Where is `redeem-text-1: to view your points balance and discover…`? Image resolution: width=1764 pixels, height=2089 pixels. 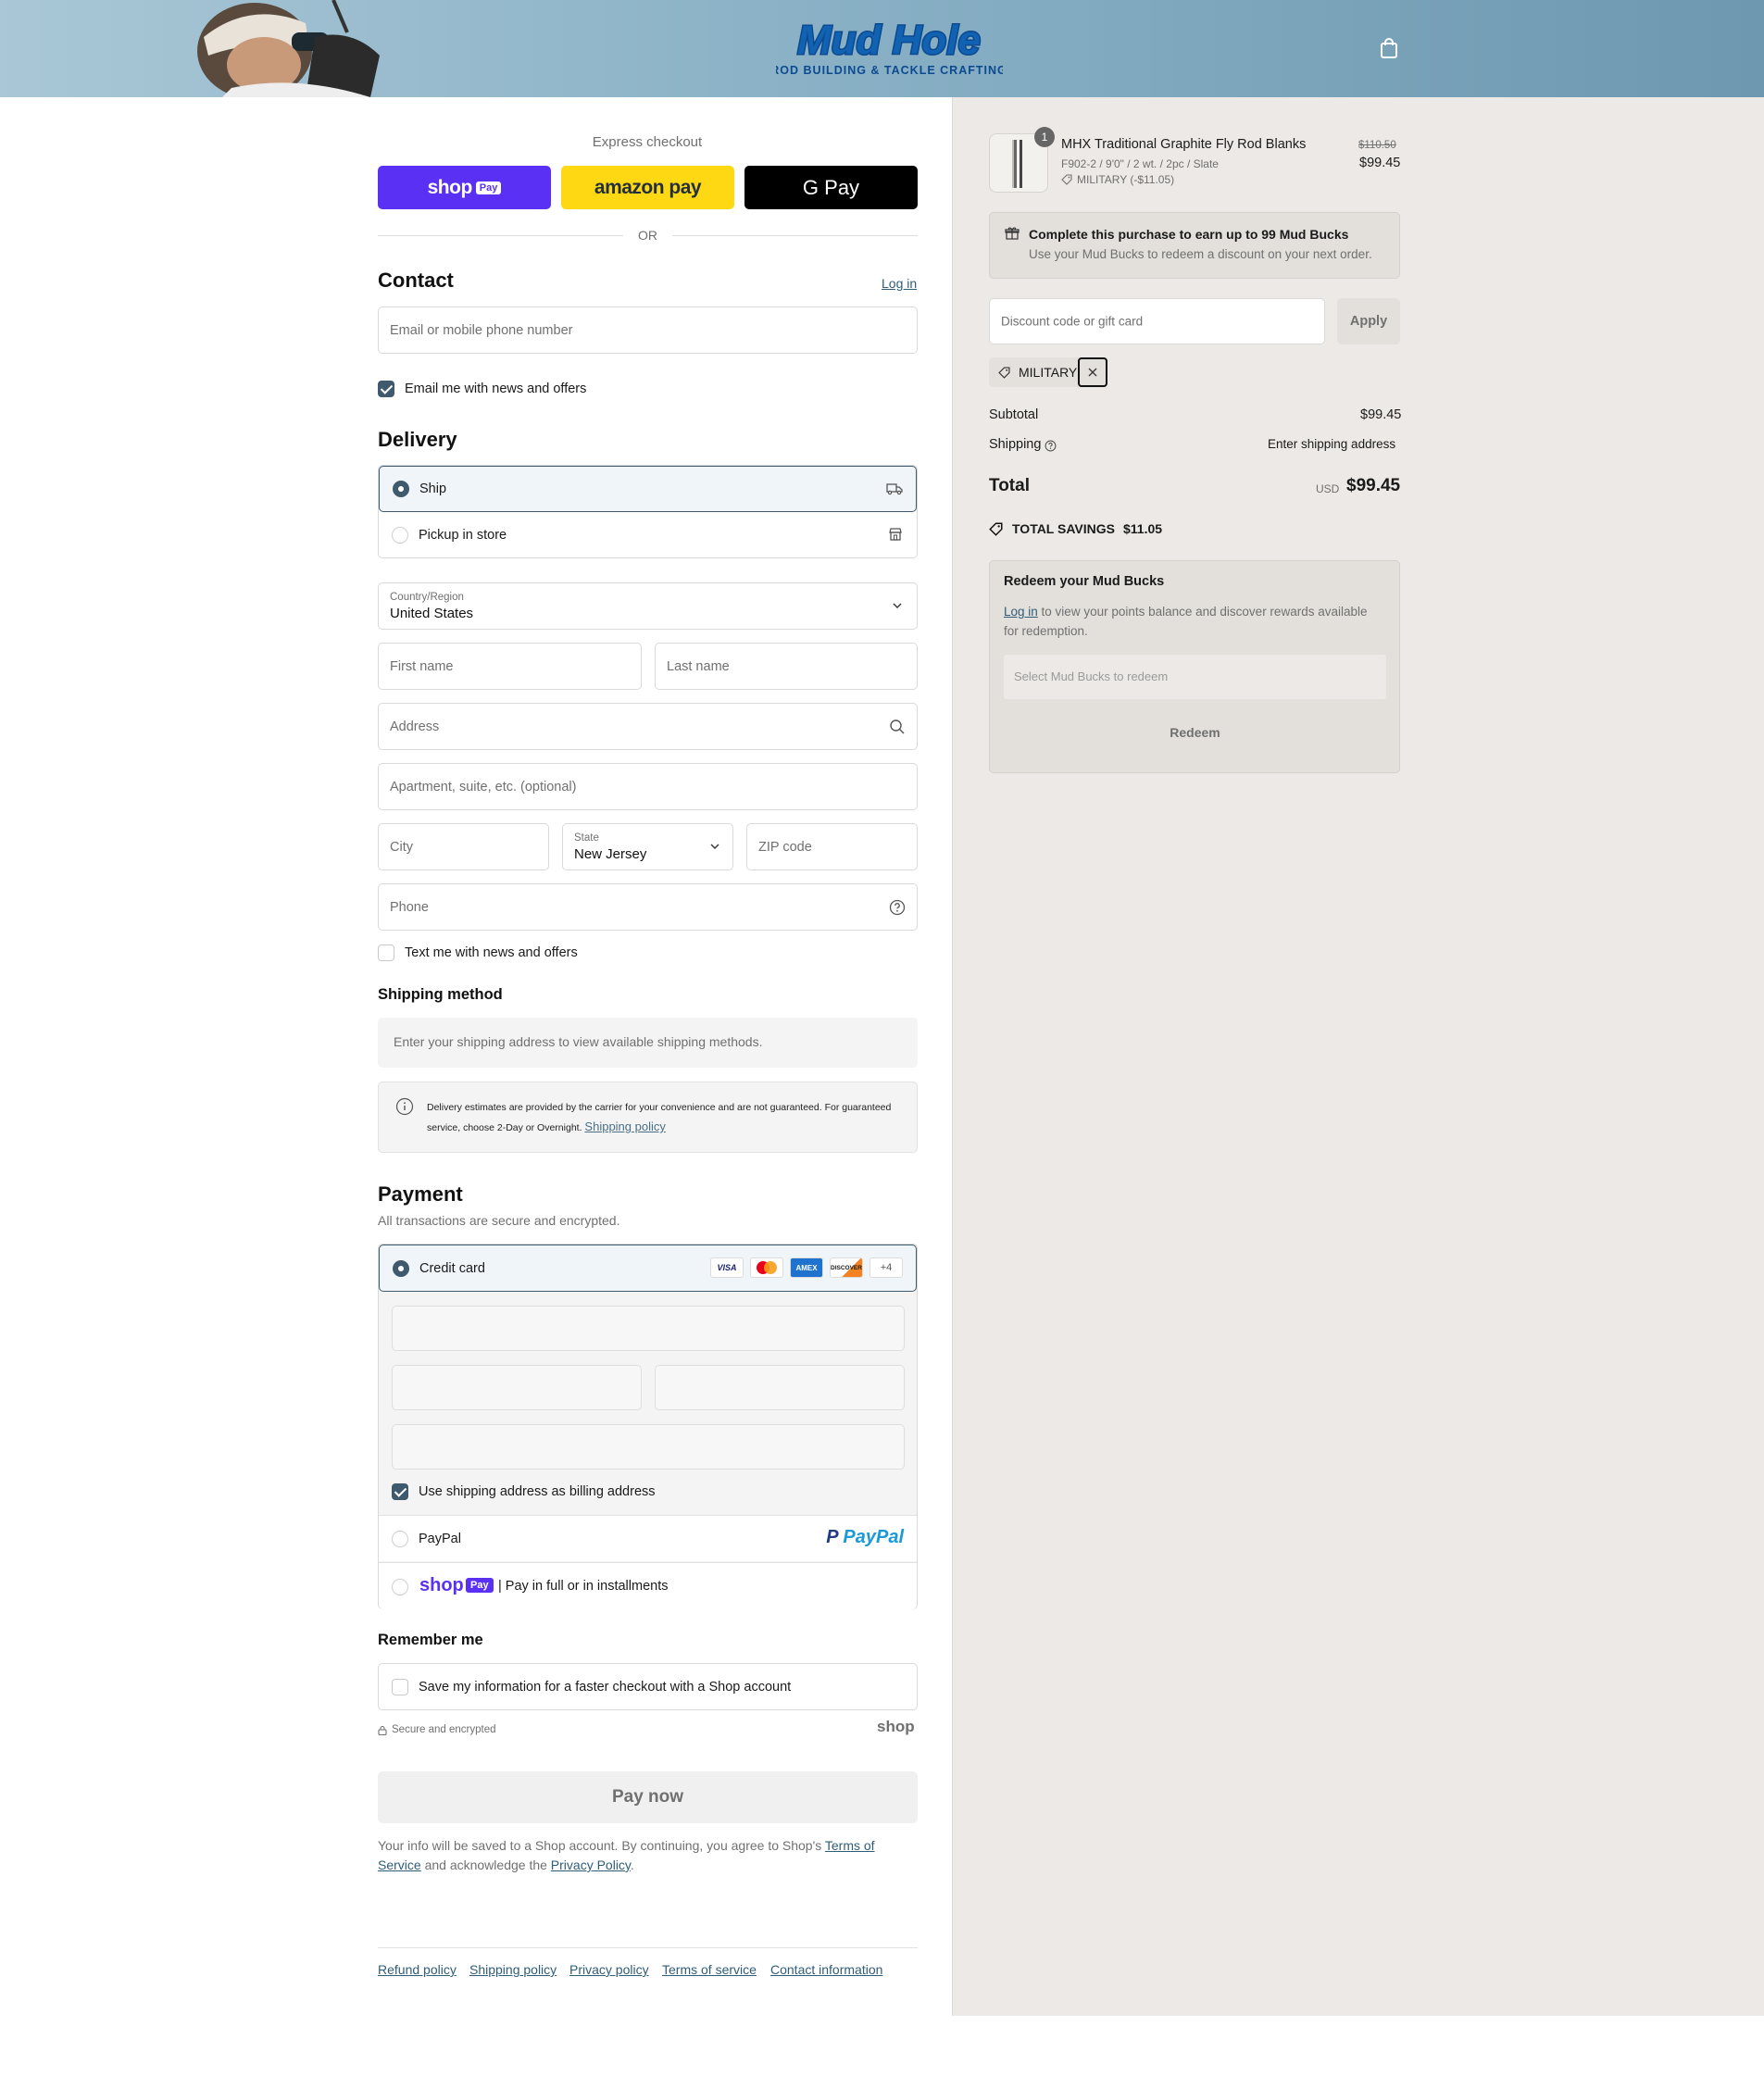
redeem-text-1: to view your points balance and discover… is located at coordinates (1202, 612).